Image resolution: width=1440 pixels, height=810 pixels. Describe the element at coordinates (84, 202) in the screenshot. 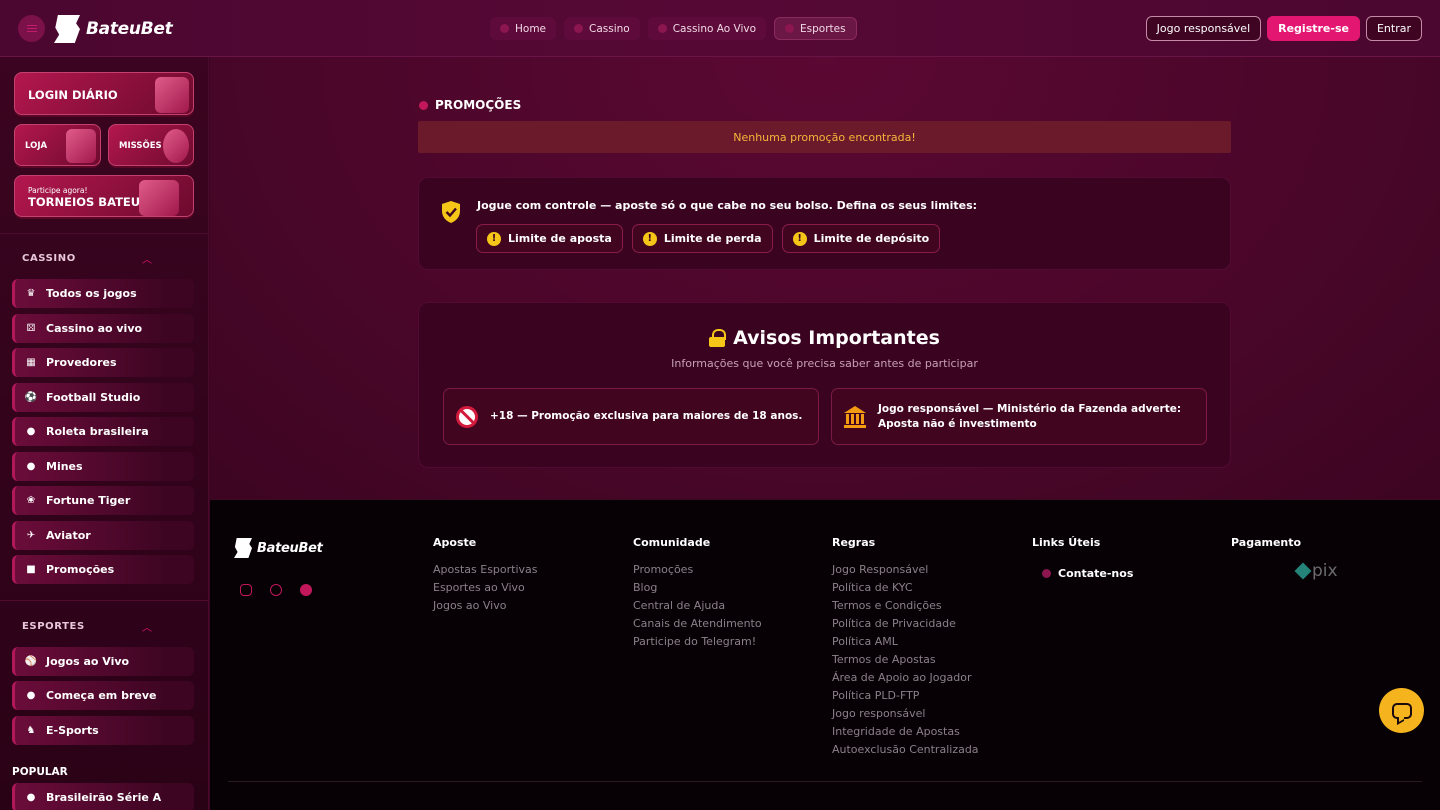

I see `tournaments-label: TORNEIOS BATEU` at that location.